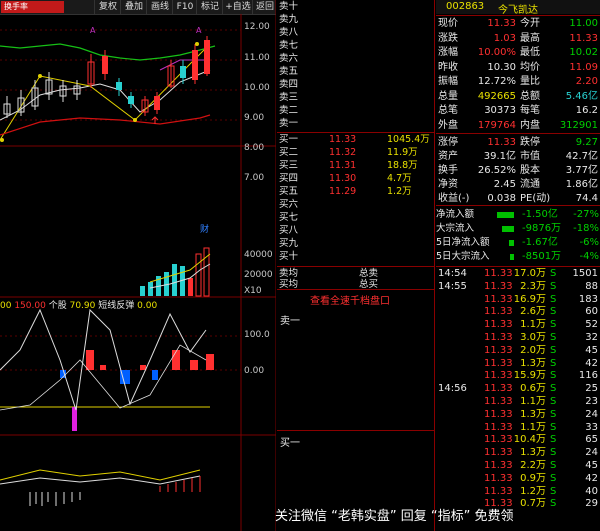 This screenshot has height=531, width=600. I want to click on quote-label: 市值, so click(530, 156).